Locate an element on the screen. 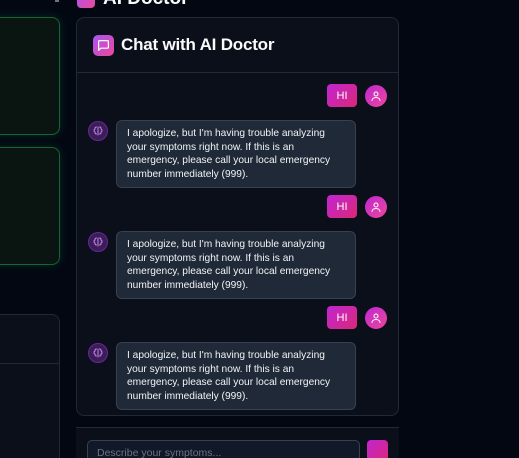 The width and height of the screenshot is (519, 458). page-title: AI Doctor is located at coordinates (146, 5).